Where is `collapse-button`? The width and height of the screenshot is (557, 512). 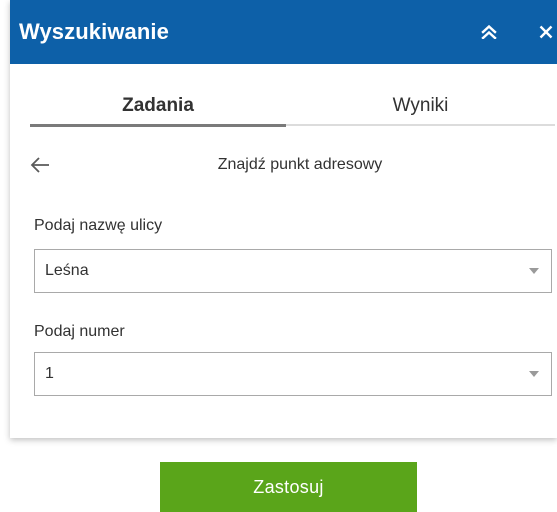 collapse-button is located at coordinates (489, 32).